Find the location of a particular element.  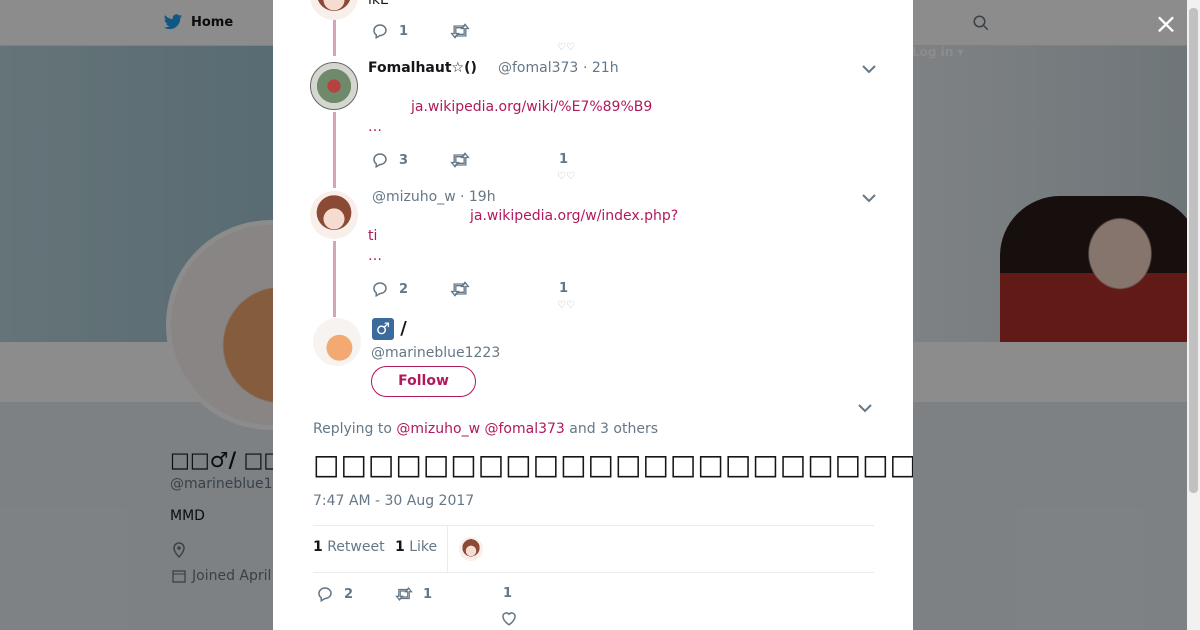

tweet-author-name: ♂ / is located at coordinates (389, 329).